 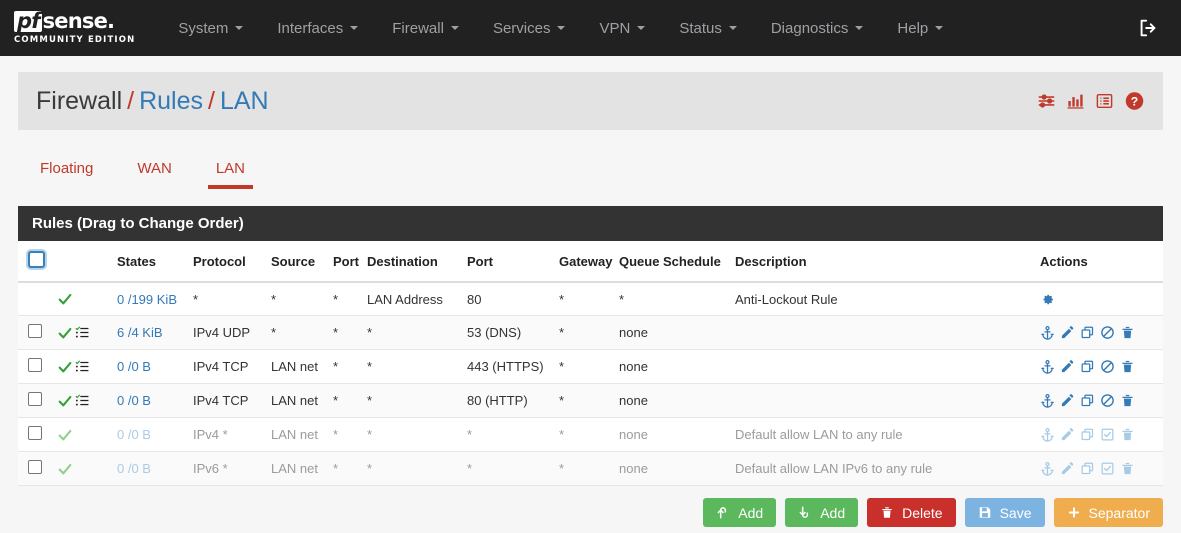 I want to click on add-rule-bottom-button: Add, so click(x=822, y=512).